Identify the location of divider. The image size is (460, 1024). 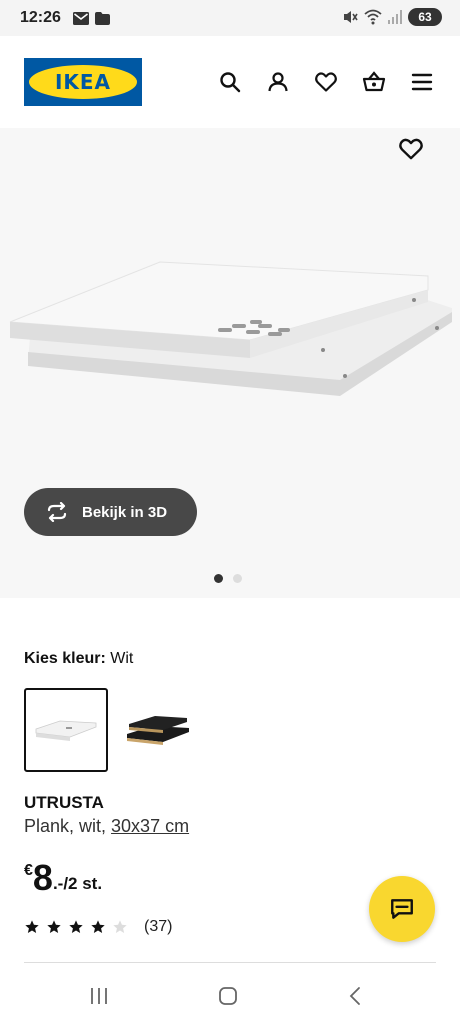
(230, 962).